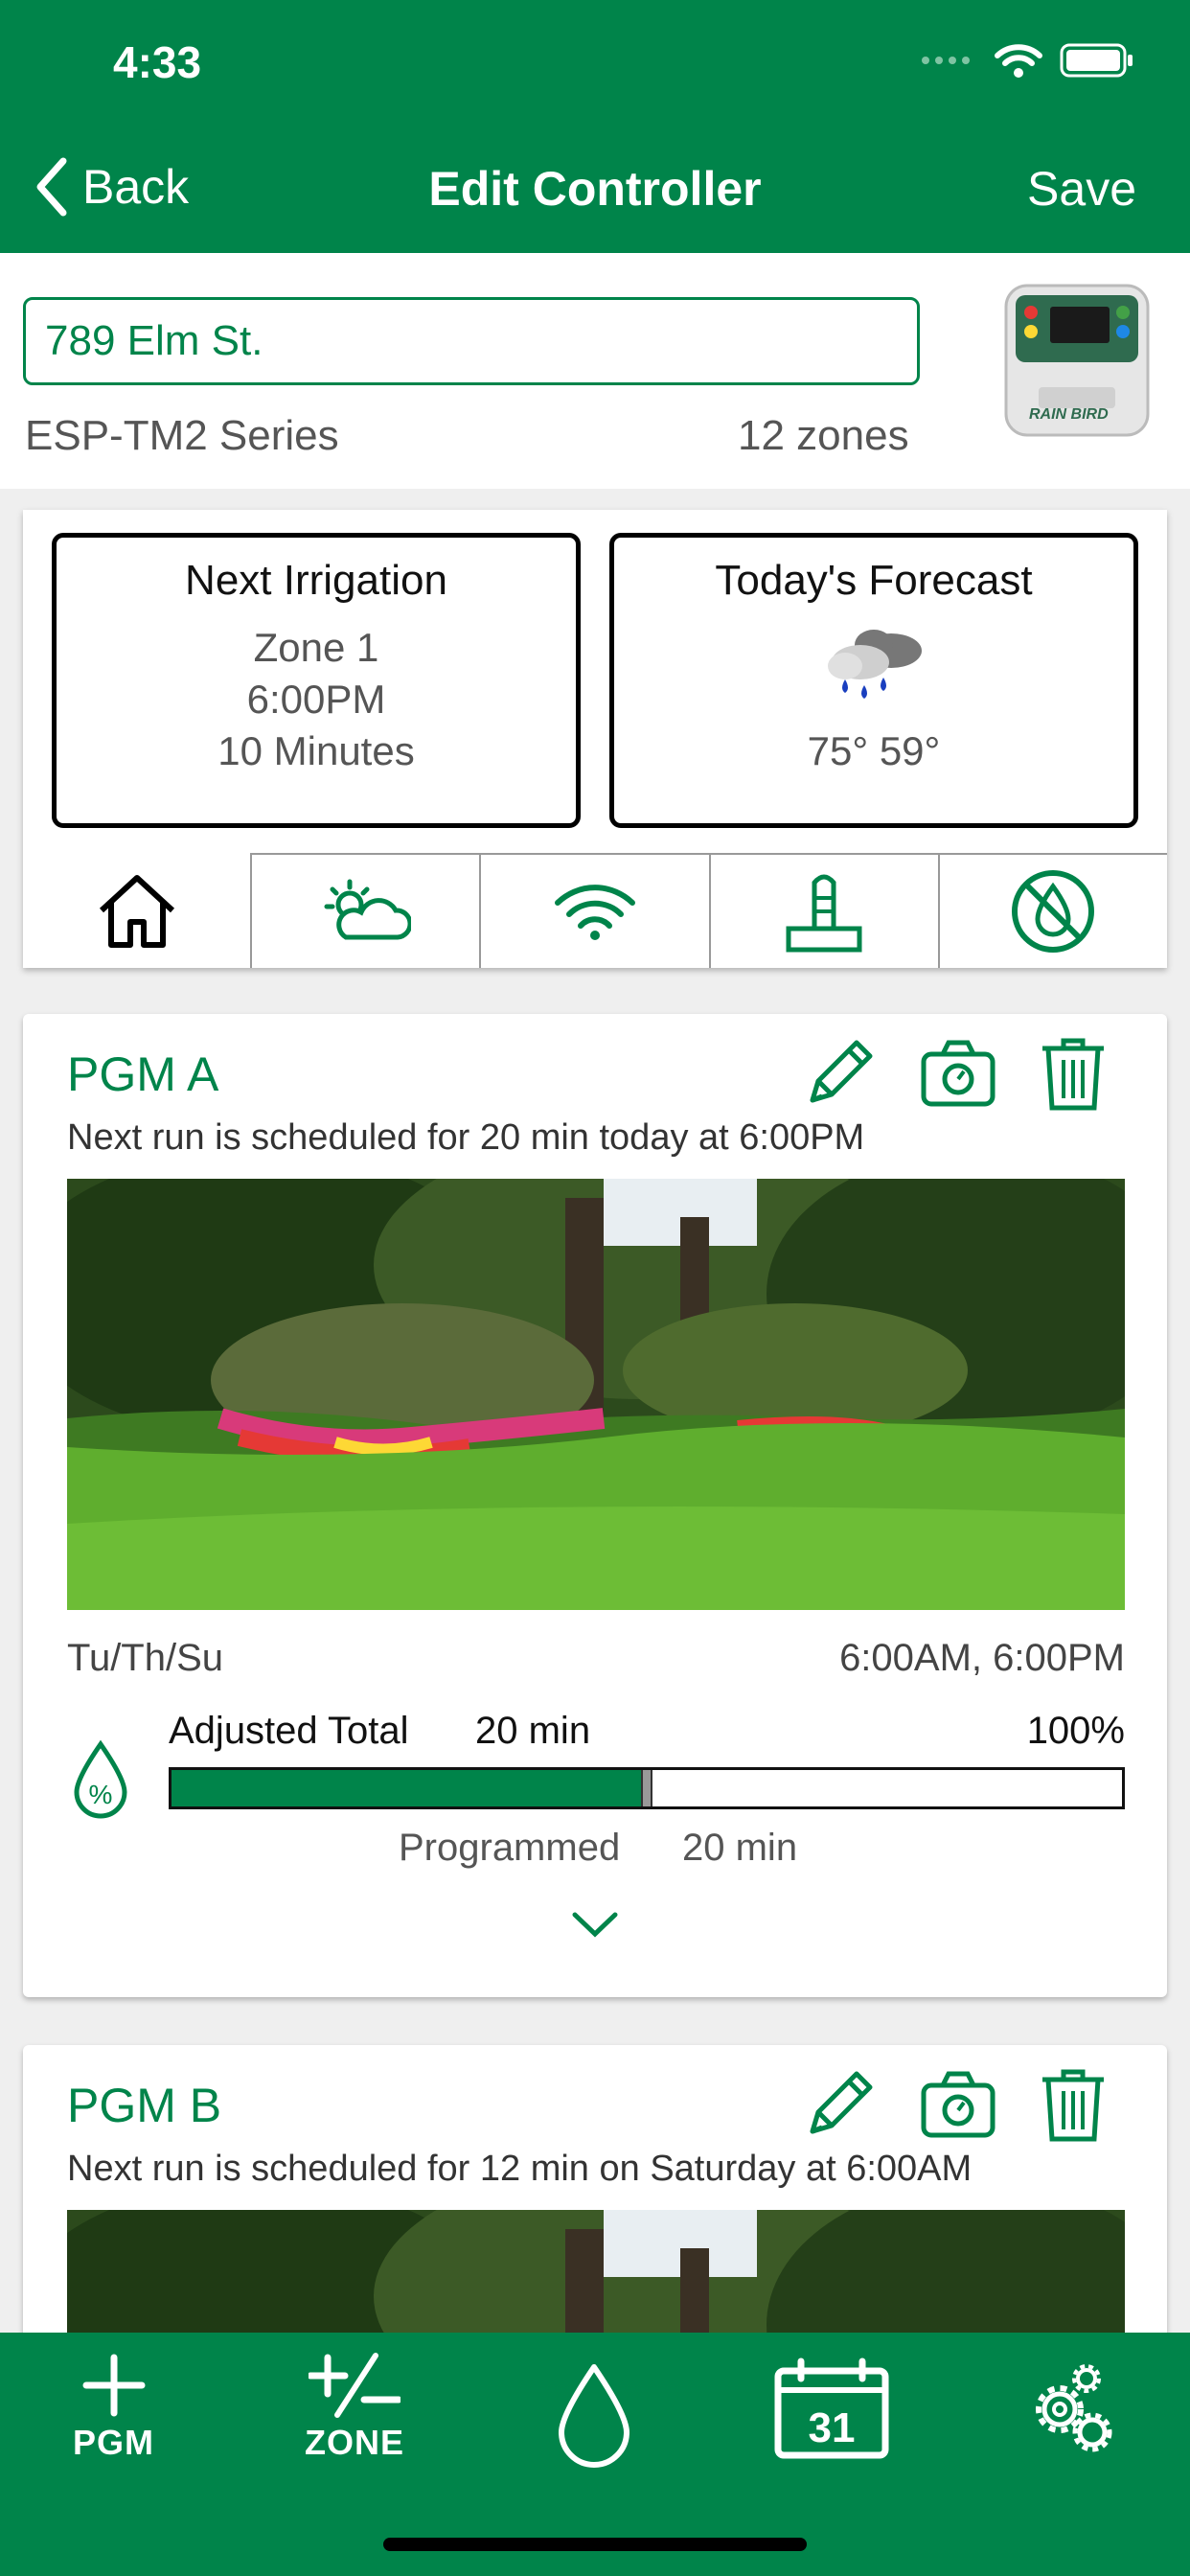 This screenshot has width=1190, height=2576. Describe the element at coordinates (1097, 60) in the screenshot. I see `battery-icon` at that location.